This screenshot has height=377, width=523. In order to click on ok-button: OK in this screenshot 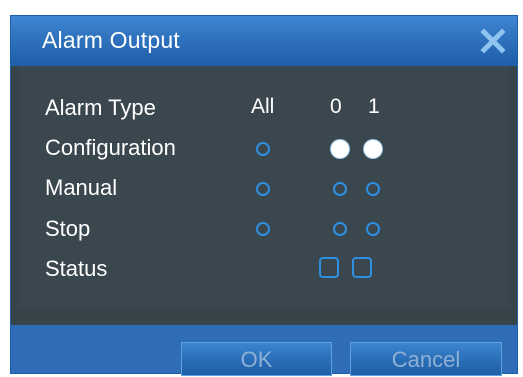, I will do `click(256, 359)`.